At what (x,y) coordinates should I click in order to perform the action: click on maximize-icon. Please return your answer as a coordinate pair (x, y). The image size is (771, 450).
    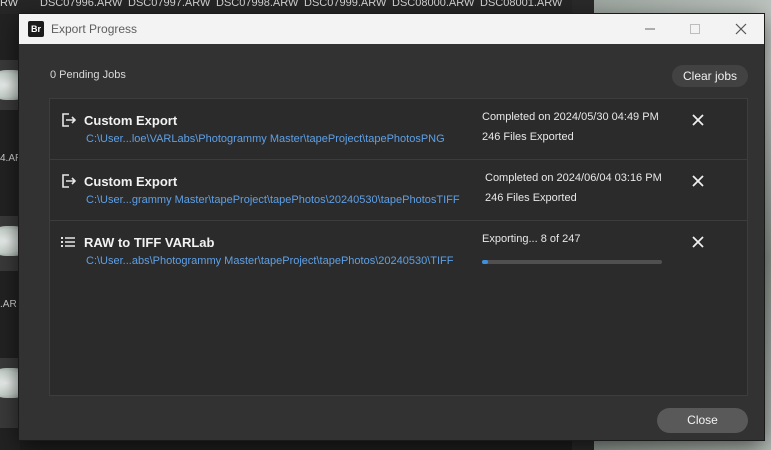
    Looking at the image, I should click on (695, 29).